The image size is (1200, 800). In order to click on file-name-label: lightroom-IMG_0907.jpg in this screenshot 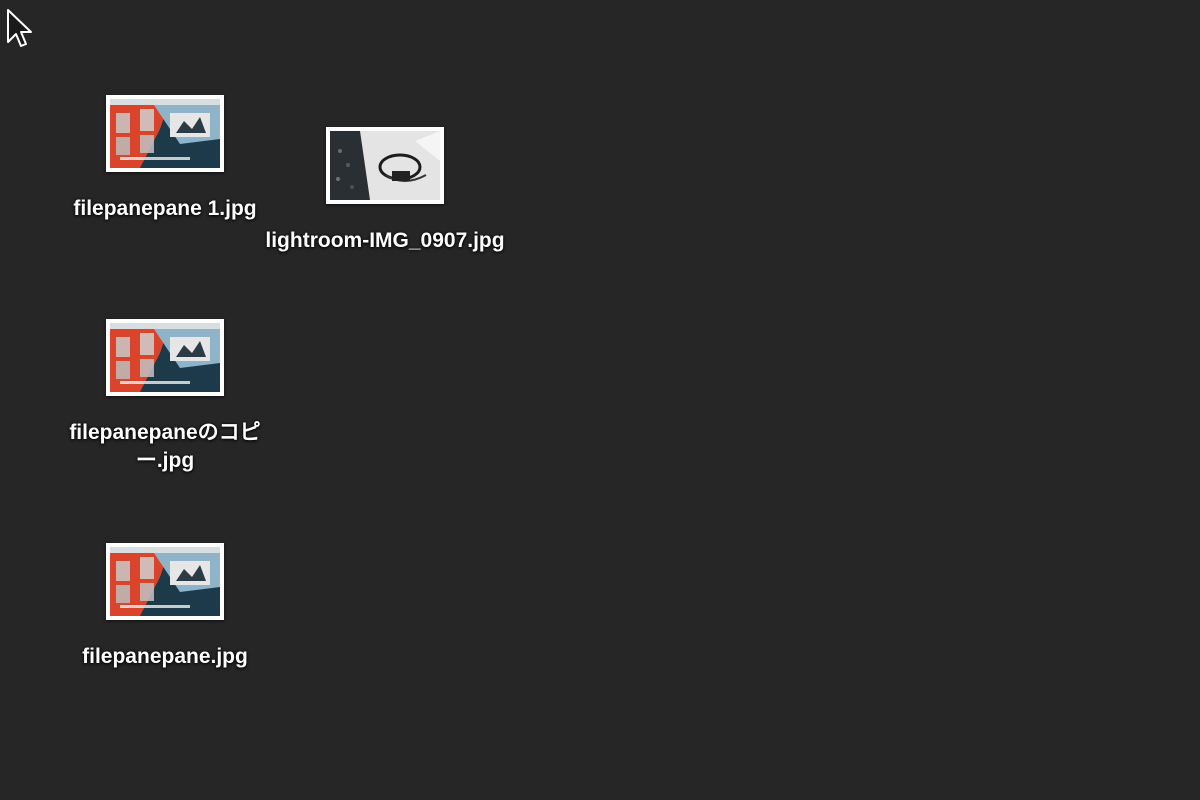, I will do `click(385, 241)`.